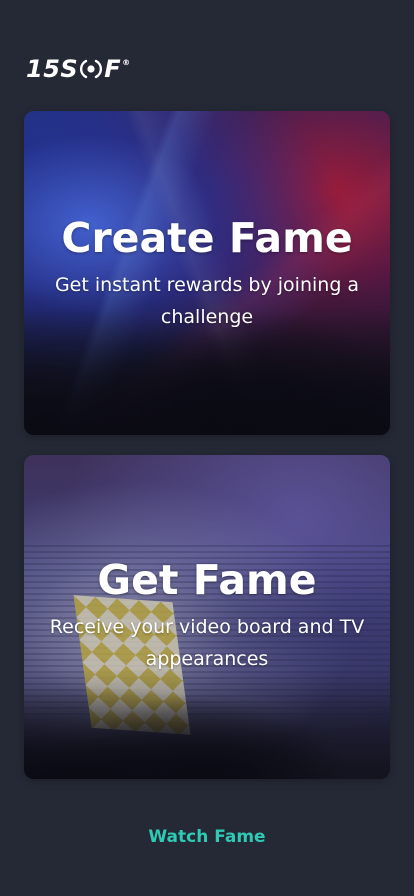 This screenshot has height=896, width=414. I want to click on watch-fame-link: Watch Fame, so click(207, 837).